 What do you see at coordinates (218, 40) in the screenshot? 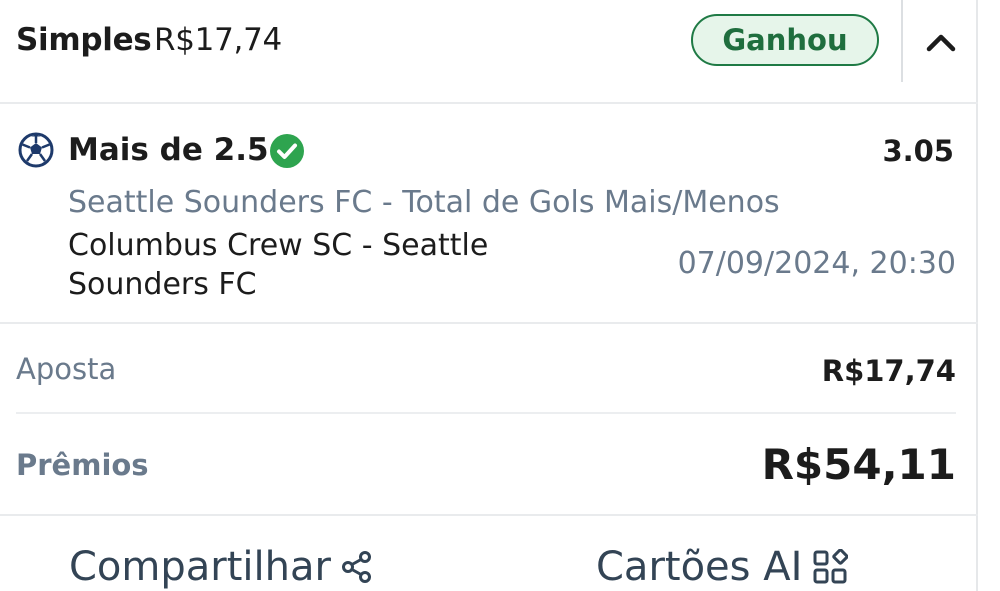
I see `bet-stake-amount: R$17,74` at bounding box center [218, 40].